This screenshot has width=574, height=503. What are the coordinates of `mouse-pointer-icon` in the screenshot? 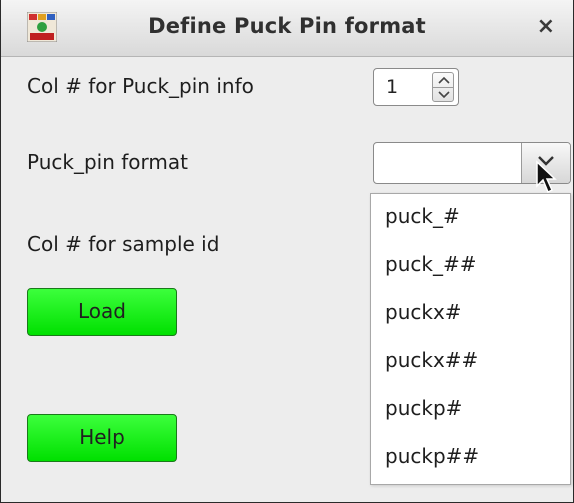 It's located at (546, 177).